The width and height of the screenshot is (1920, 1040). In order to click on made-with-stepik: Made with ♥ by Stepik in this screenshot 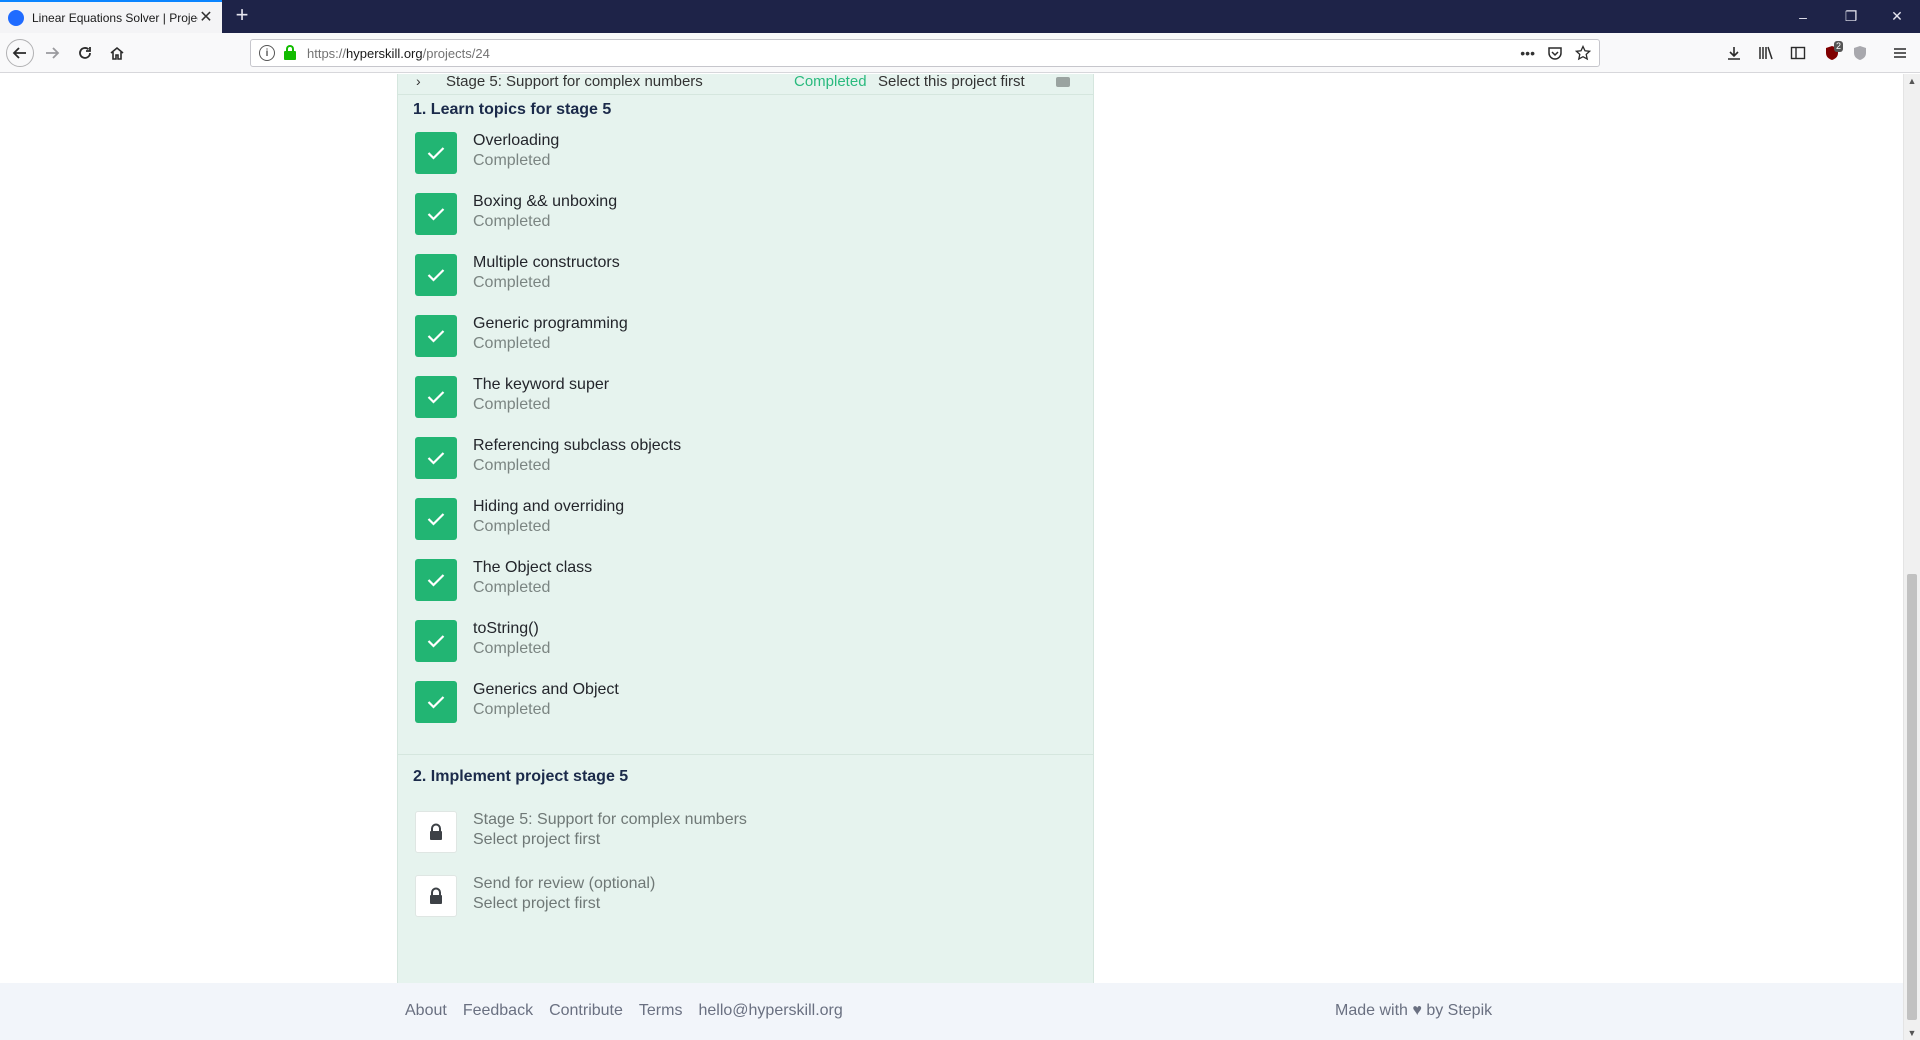, I will do `click(1414, 1010)`.